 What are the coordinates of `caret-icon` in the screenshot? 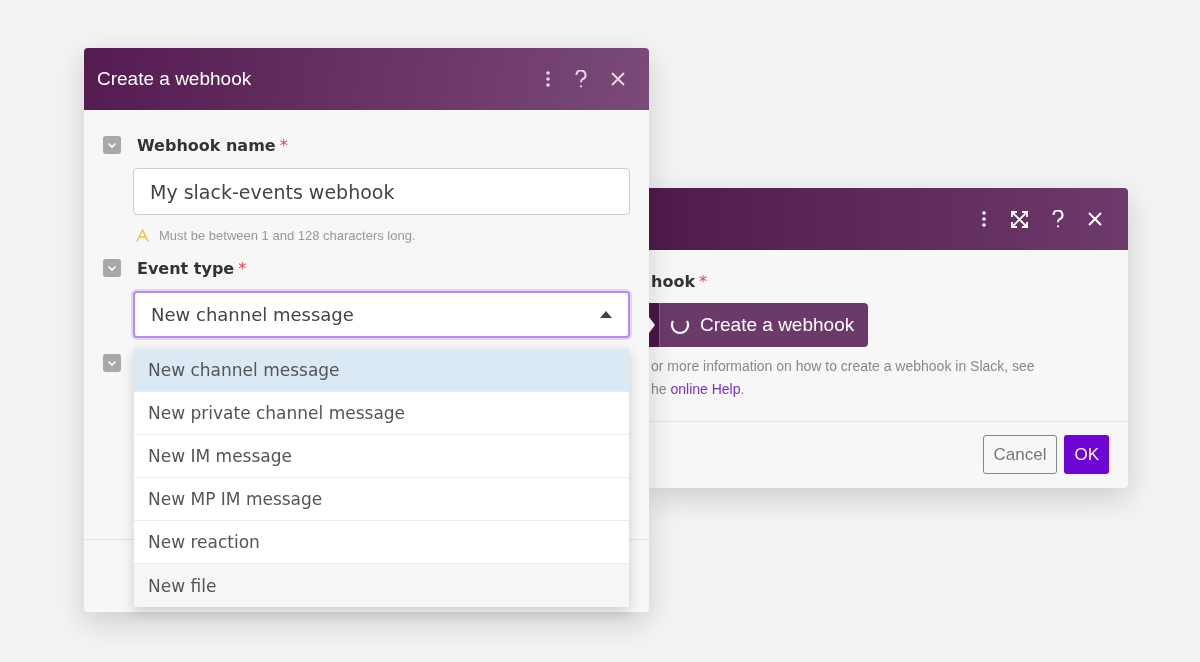 It's located at (606, 314).